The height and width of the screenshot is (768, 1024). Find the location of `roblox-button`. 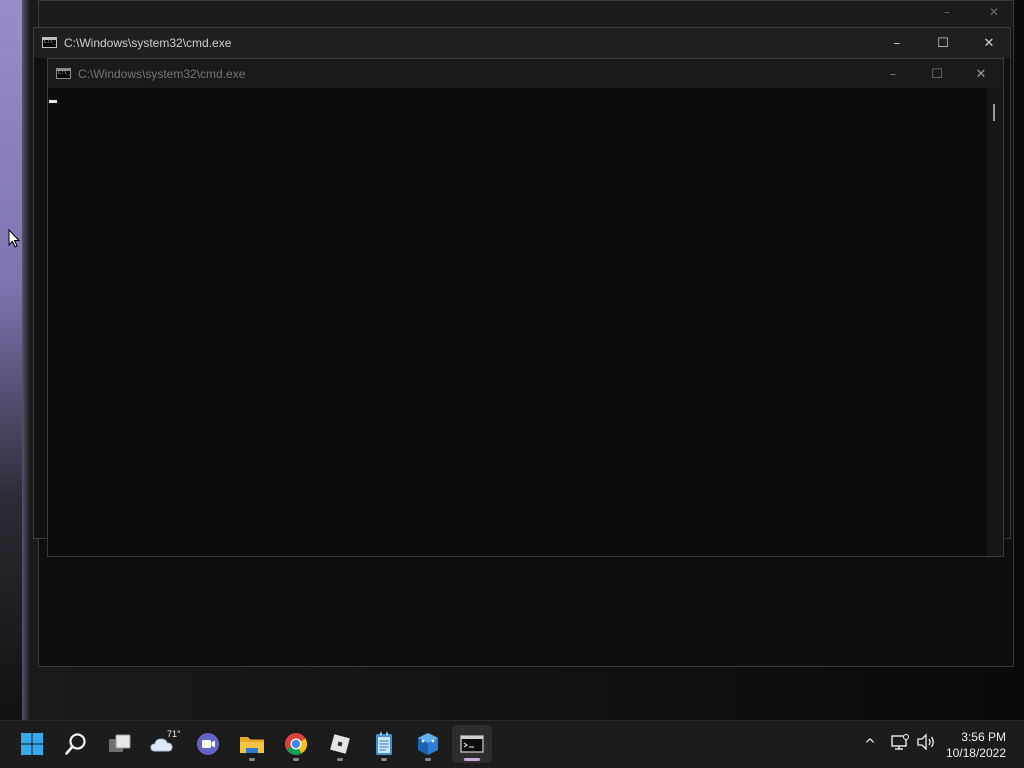

roblox-button is located at coordinates (340, 744).